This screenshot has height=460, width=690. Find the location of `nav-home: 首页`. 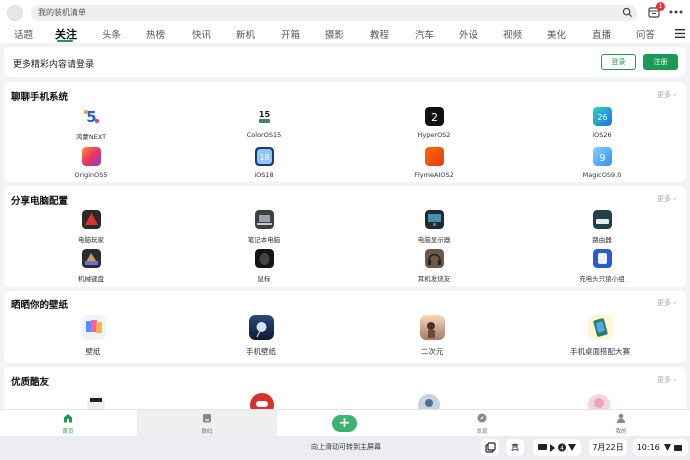

nav-home: 首页 is located at coordinates (68, 424).